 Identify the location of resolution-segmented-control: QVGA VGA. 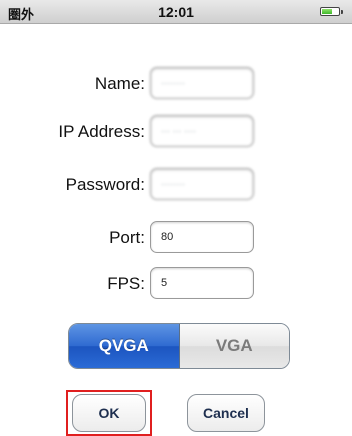
(179, 346).